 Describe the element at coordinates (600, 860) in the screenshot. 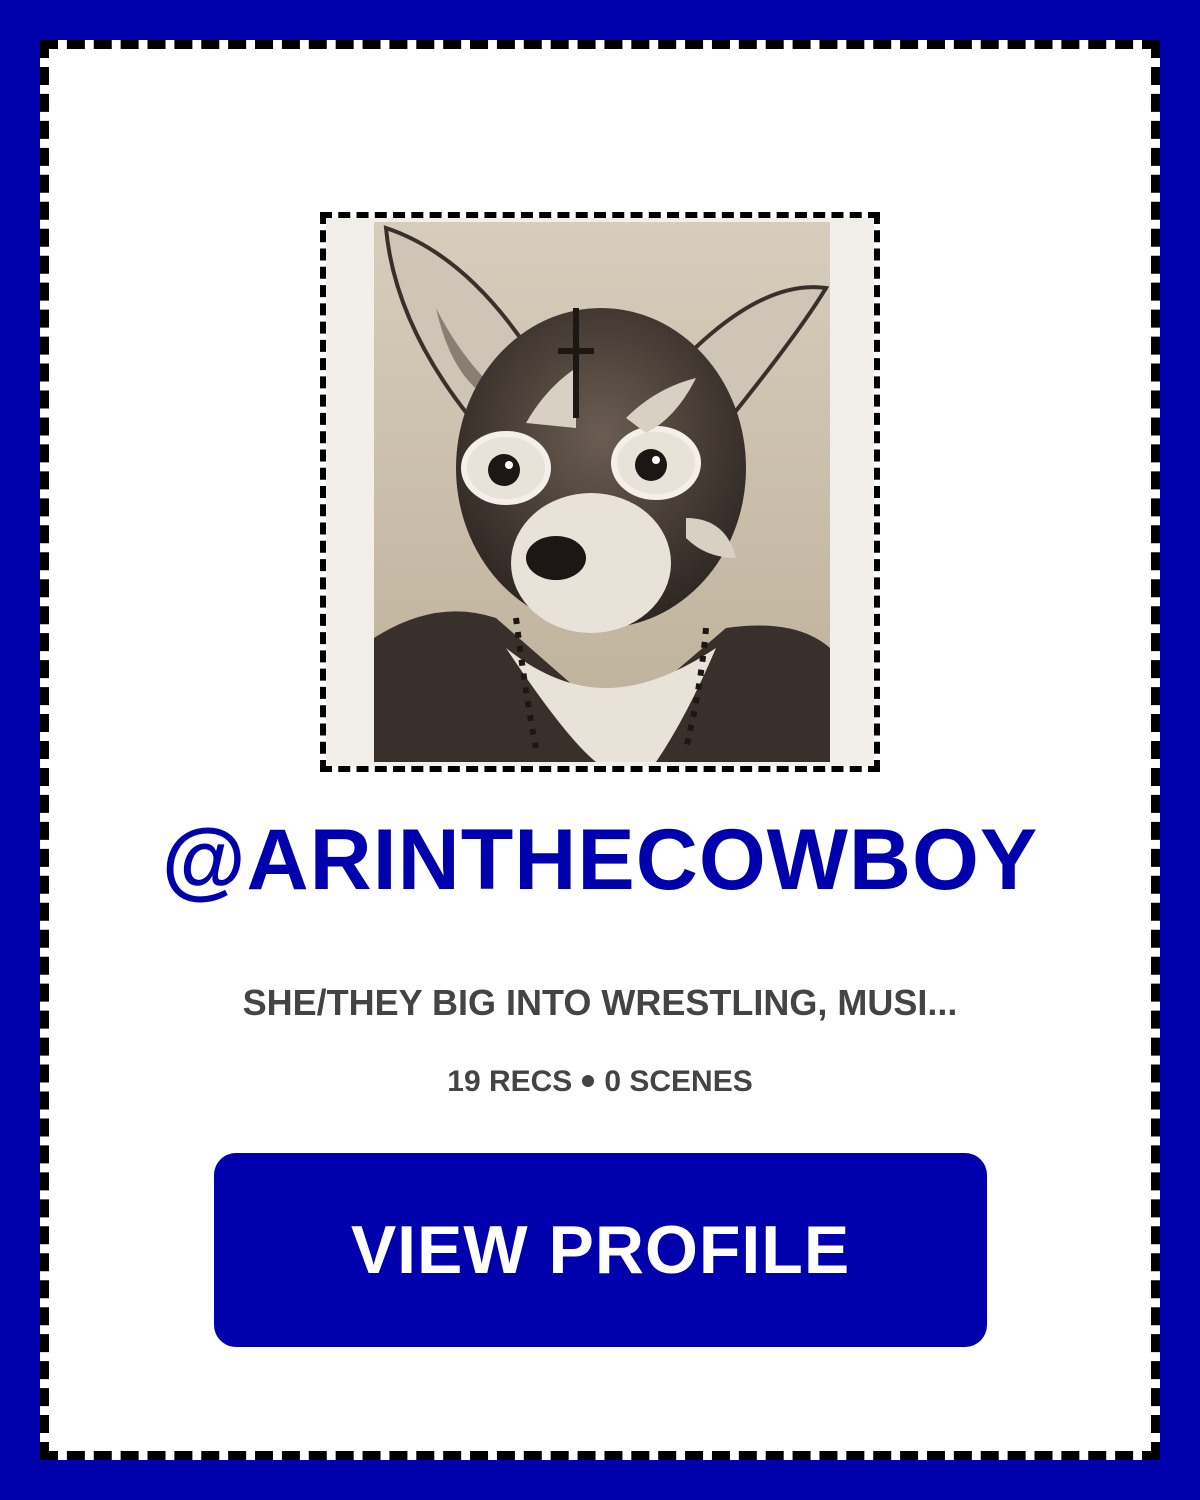

I see `username: @ARINTHECOWBOY` at that location.